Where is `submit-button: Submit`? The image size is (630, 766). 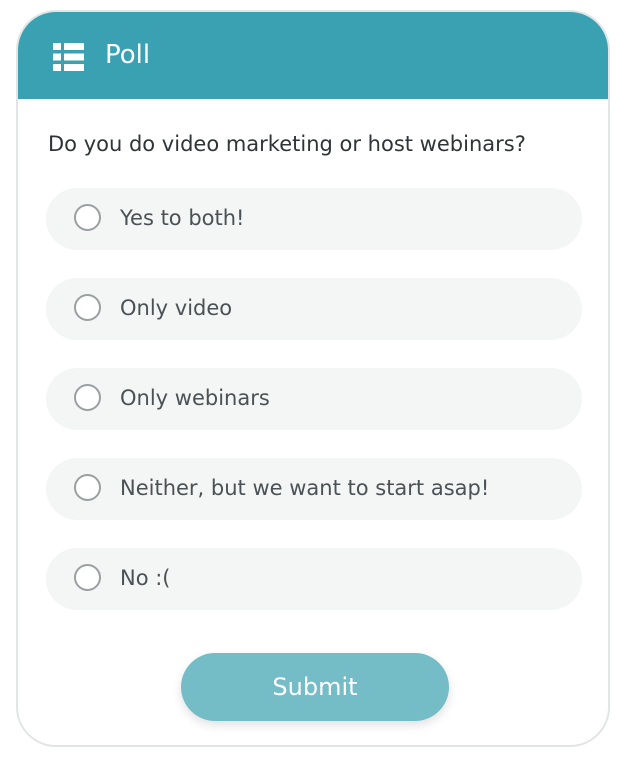
submit-button: Submit is located at coordinates (315, 687).